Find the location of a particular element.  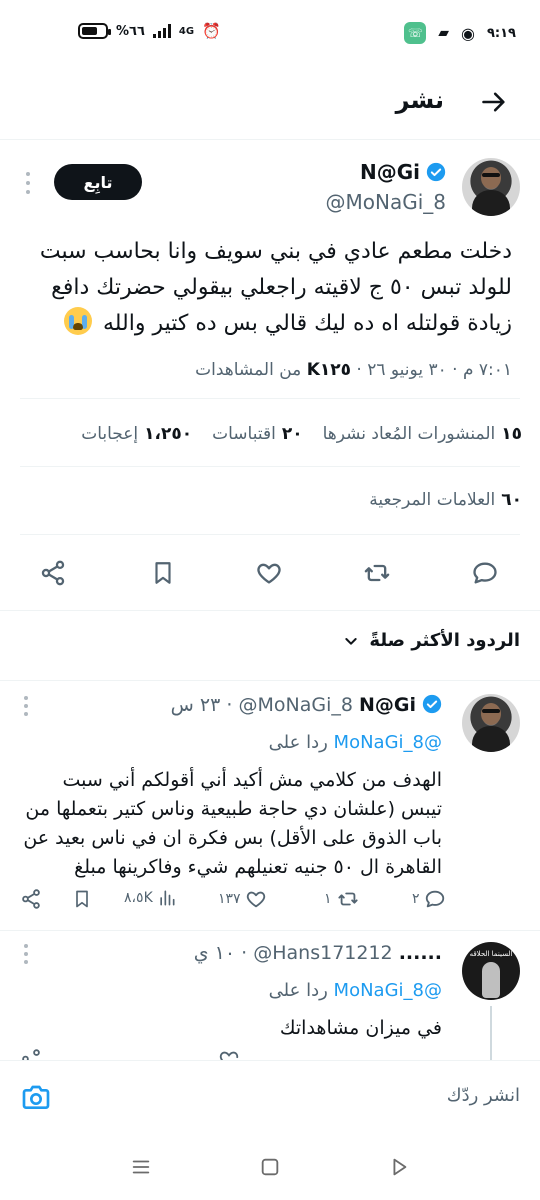

reply-repost-button: ١ is located at coordinates (342, 899).